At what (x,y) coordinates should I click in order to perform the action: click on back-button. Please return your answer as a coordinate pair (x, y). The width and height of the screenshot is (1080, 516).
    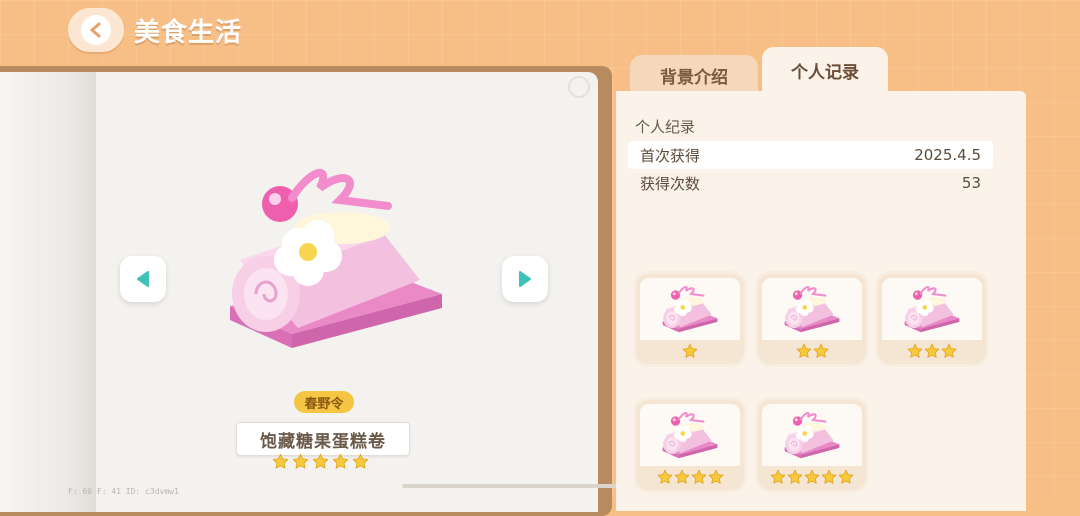
    Looking at the image, I should click on (96, 30).